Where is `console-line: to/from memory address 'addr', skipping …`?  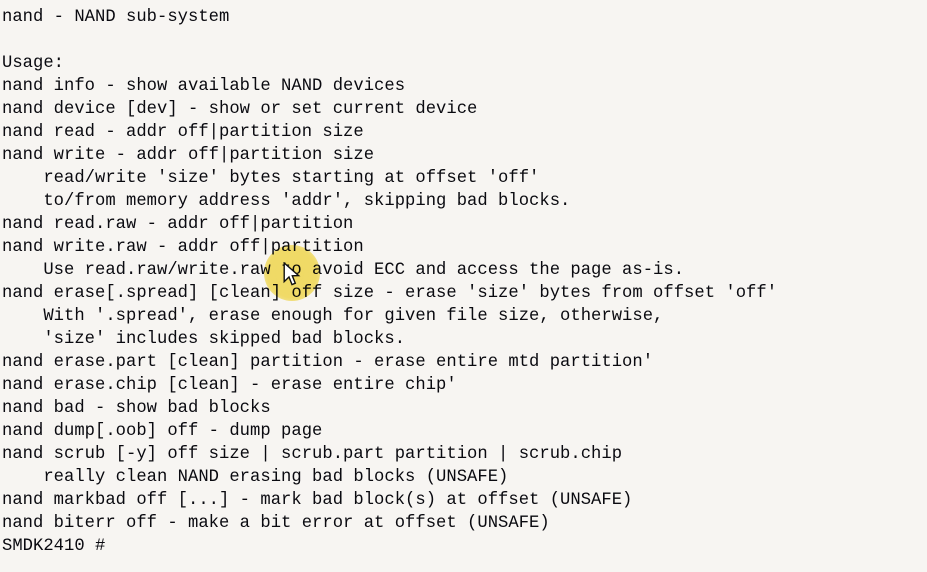
console-line: to/from memory address 'addr', skipping … is located at coordinates (286, 201).